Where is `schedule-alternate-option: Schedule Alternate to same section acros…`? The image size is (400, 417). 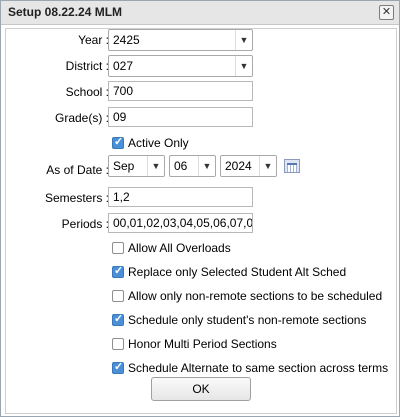 schedule-alternate-option: Schedule Alternate to same section acros… is located at coordinates (250, 368).